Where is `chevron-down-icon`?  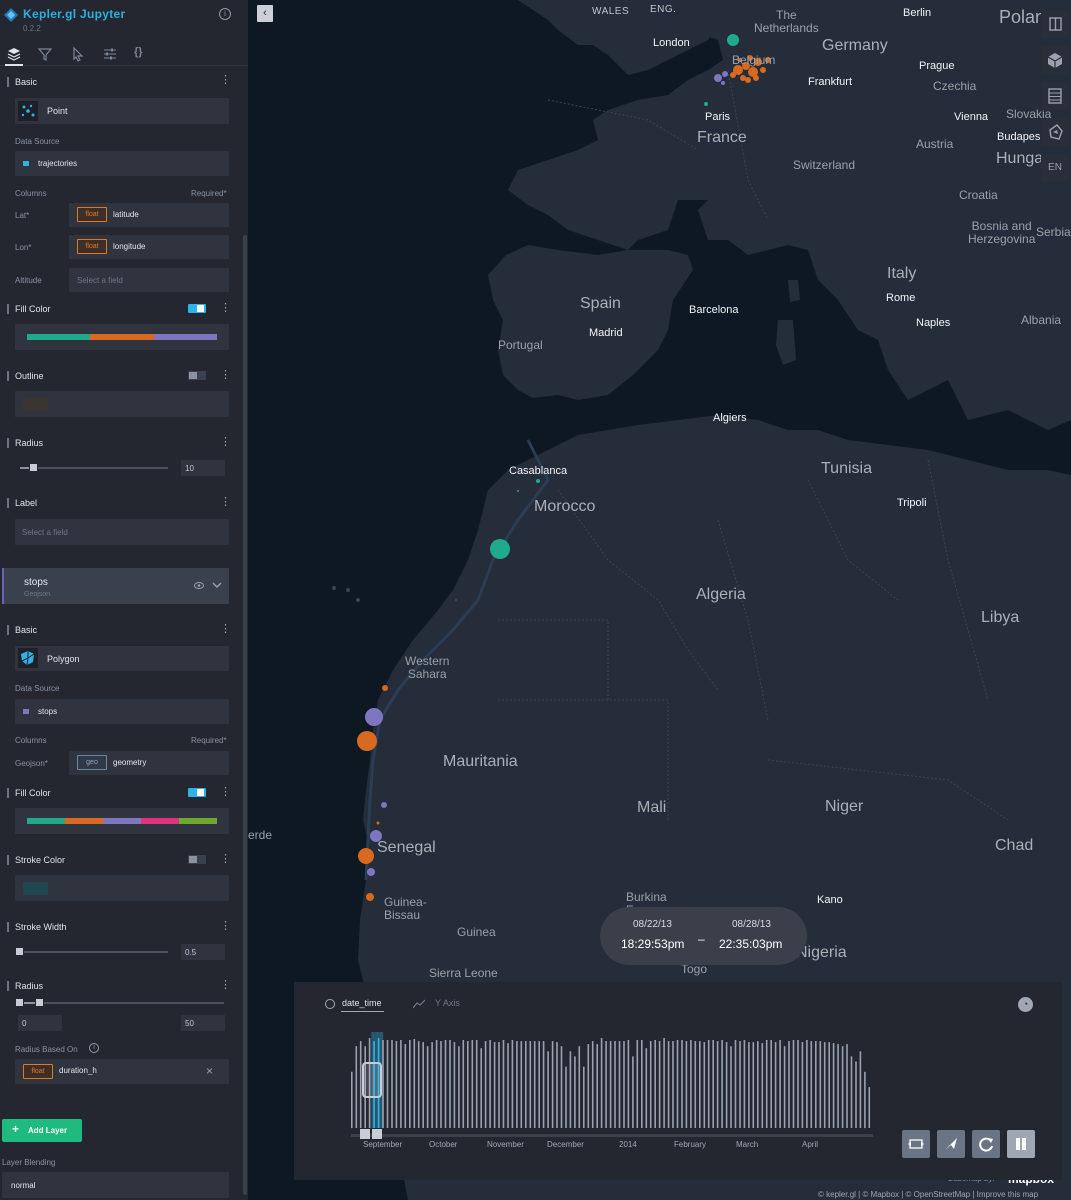
chevron-down-icon is located at coordinates (217, 585).